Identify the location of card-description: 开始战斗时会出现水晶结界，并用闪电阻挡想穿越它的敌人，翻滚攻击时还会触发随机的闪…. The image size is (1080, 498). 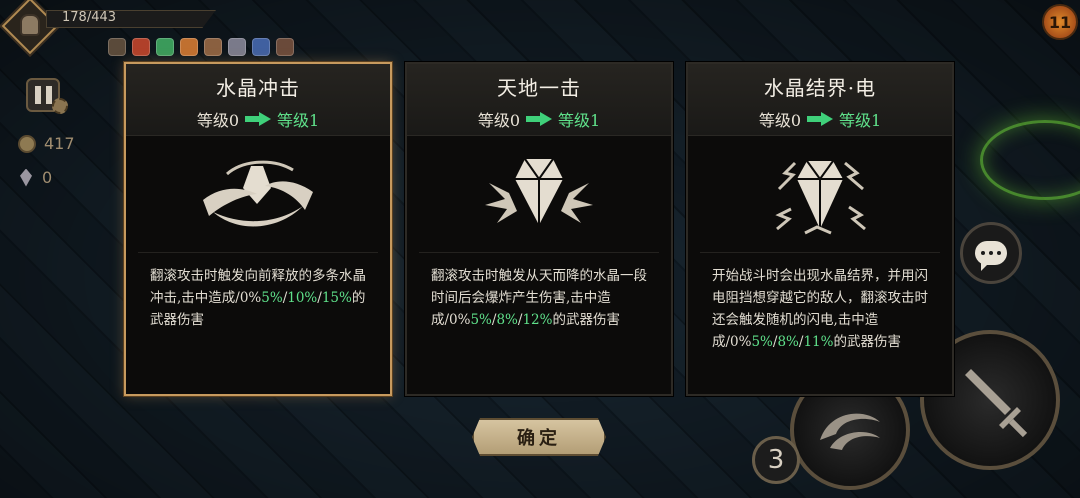
(820, 309).